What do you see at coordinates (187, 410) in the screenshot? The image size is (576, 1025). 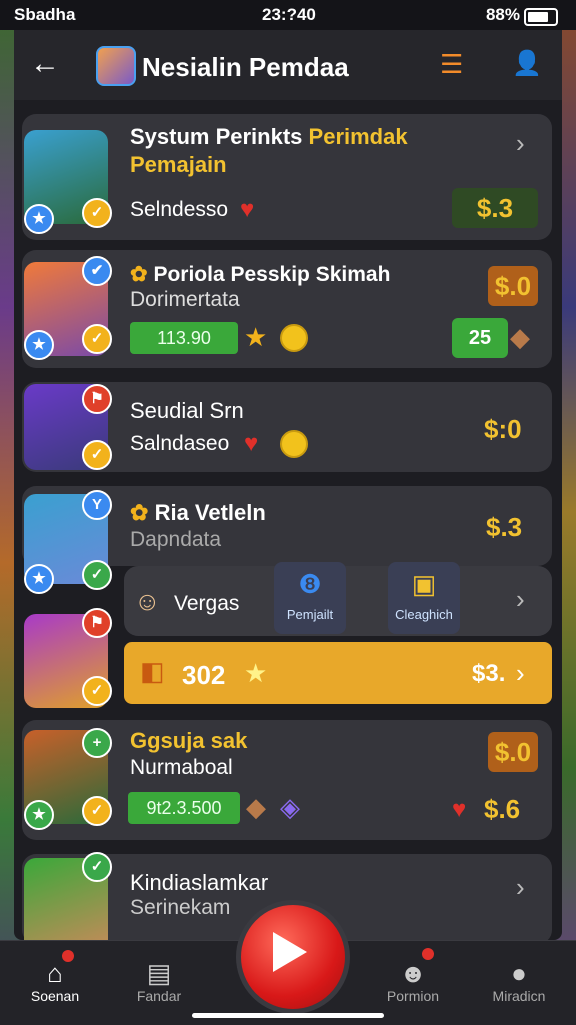 I see `row-title: Seudial Srn` at bounding box center [187, 410].